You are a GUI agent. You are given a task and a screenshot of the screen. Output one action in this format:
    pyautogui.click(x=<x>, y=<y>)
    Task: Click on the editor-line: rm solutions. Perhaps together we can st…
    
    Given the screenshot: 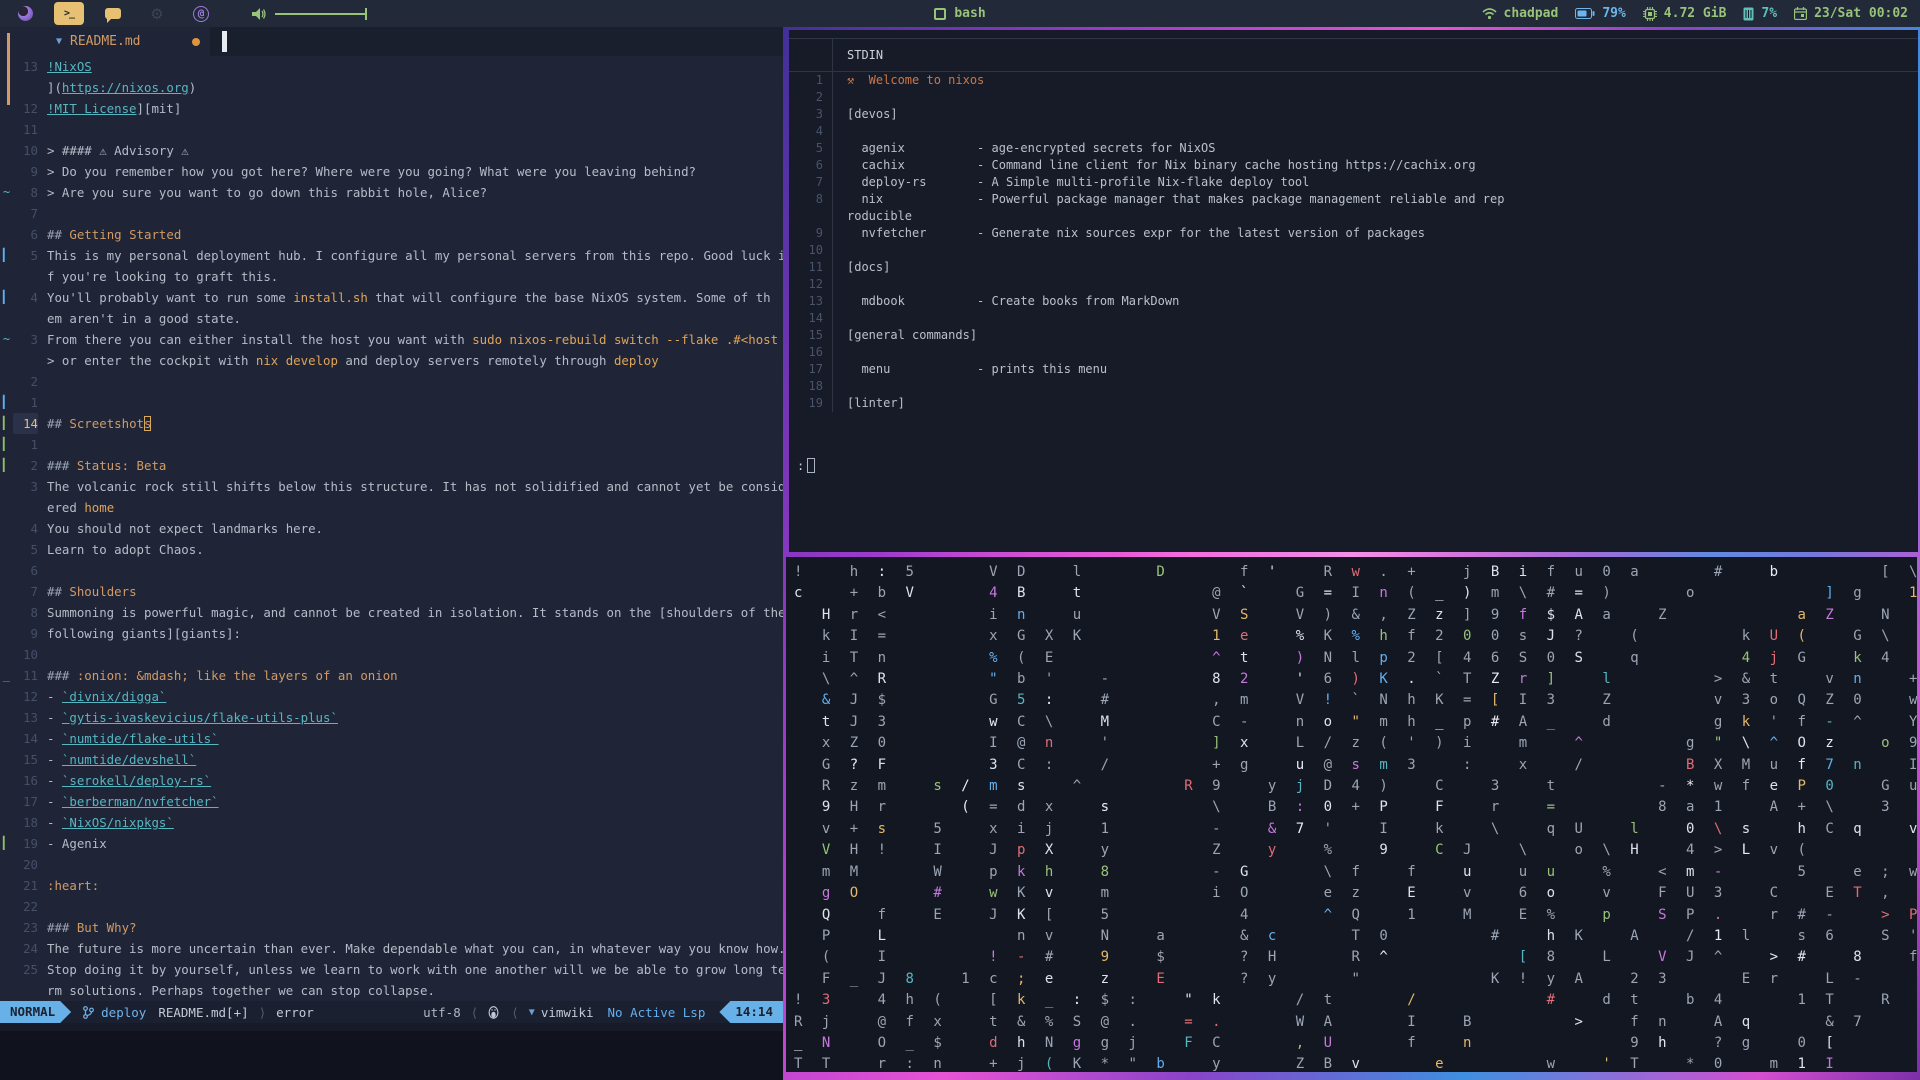 What is the action you would take?
    pyautogui.click(x=391, y=990)
    